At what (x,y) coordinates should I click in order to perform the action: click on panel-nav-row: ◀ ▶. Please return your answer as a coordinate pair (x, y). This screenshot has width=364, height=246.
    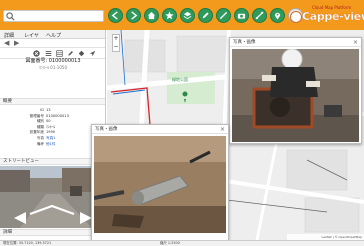
    Looking at the image, I should click on (52, 43).